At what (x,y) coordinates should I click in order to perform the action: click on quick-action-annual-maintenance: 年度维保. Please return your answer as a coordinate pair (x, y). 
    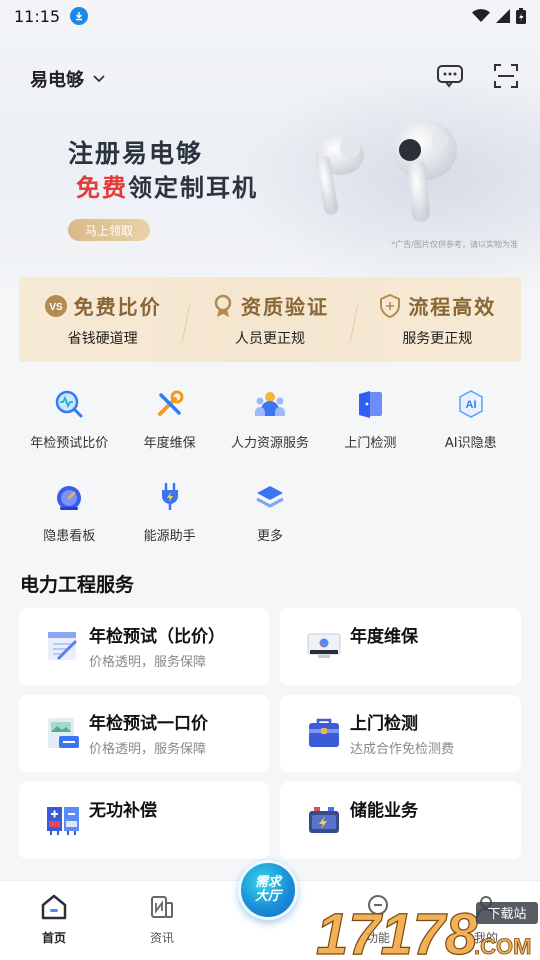
    Looking at the image, I should click on (169, 419).